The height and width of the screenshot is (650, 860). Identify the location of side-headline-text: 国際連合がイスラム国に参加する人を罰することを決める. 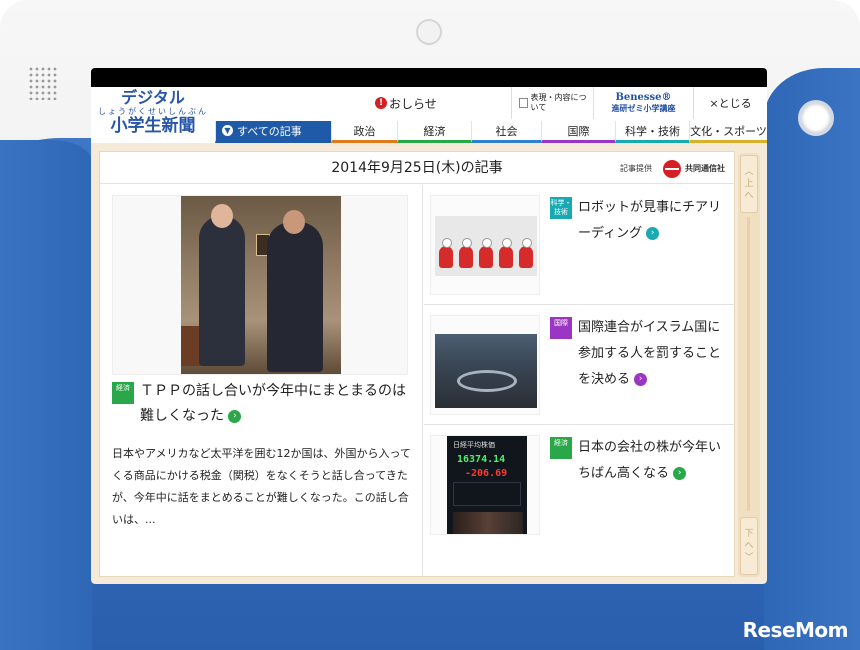
(650, 353).